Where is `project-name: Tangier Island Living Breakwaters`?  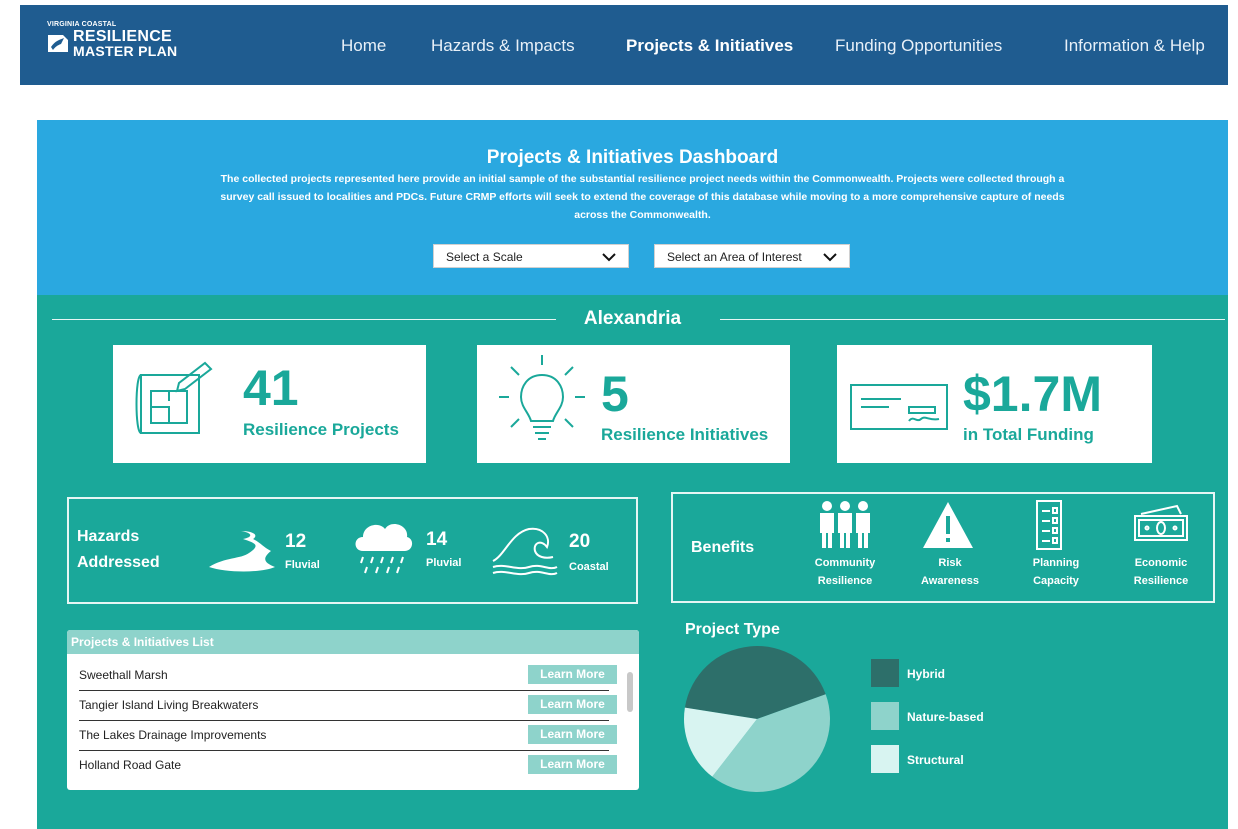
project-name: Tangier Island Living Breakwaters is located at coordinates (169, 705).